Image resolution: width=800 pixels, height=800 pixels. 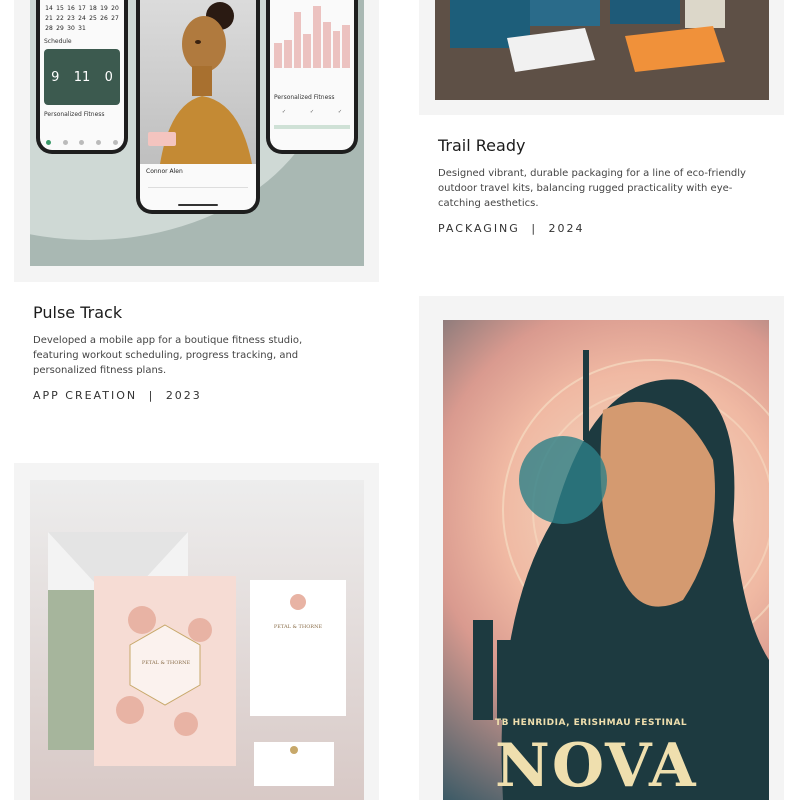 What do you see at coordinates (65, 142) in the screenshot?
I see `nav-calendar-icon` at bounding box center [65, 142].